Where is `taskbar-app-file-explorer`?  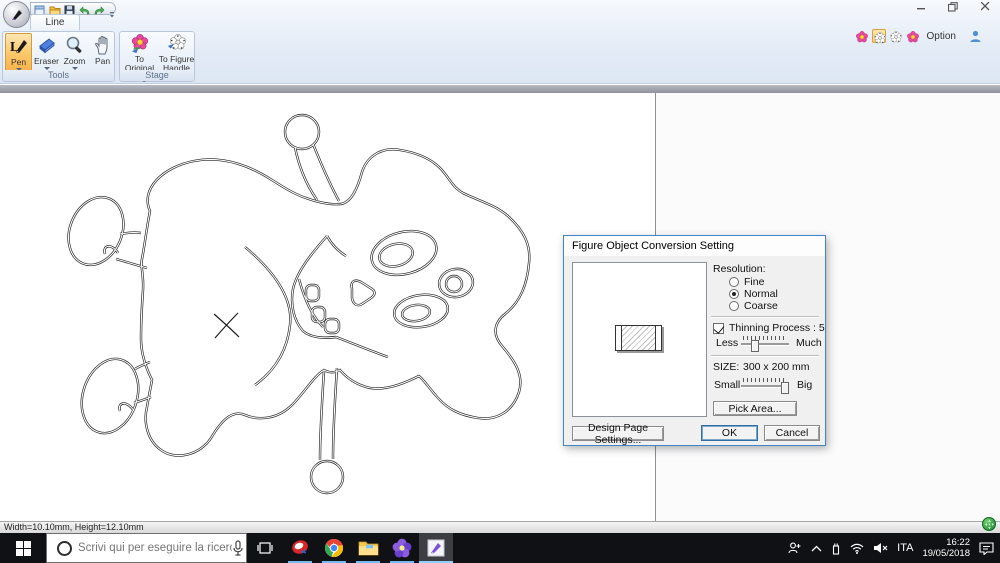
taskbar-app-file-explorer is located at coordinates (368, 548).